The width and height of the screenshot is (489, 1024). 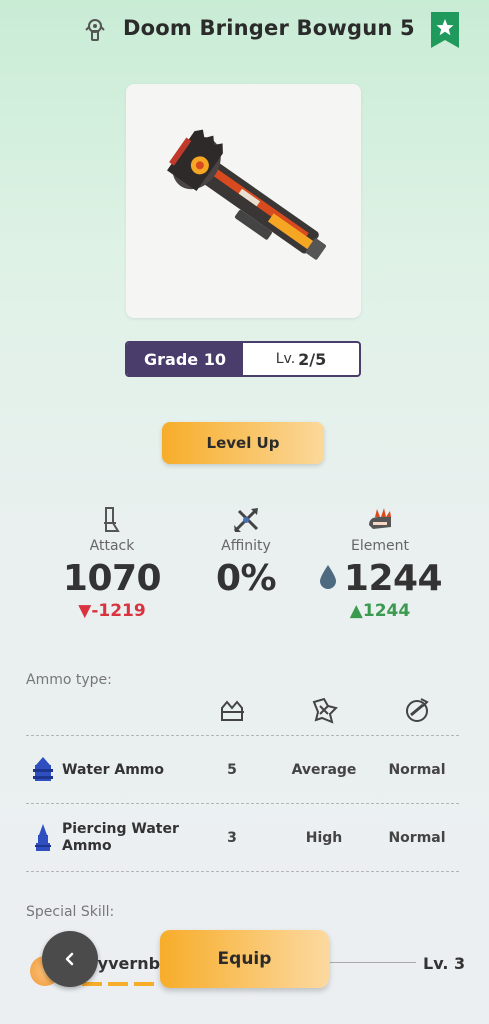 I want to click on sword-icon, so click(x=112, y=519).